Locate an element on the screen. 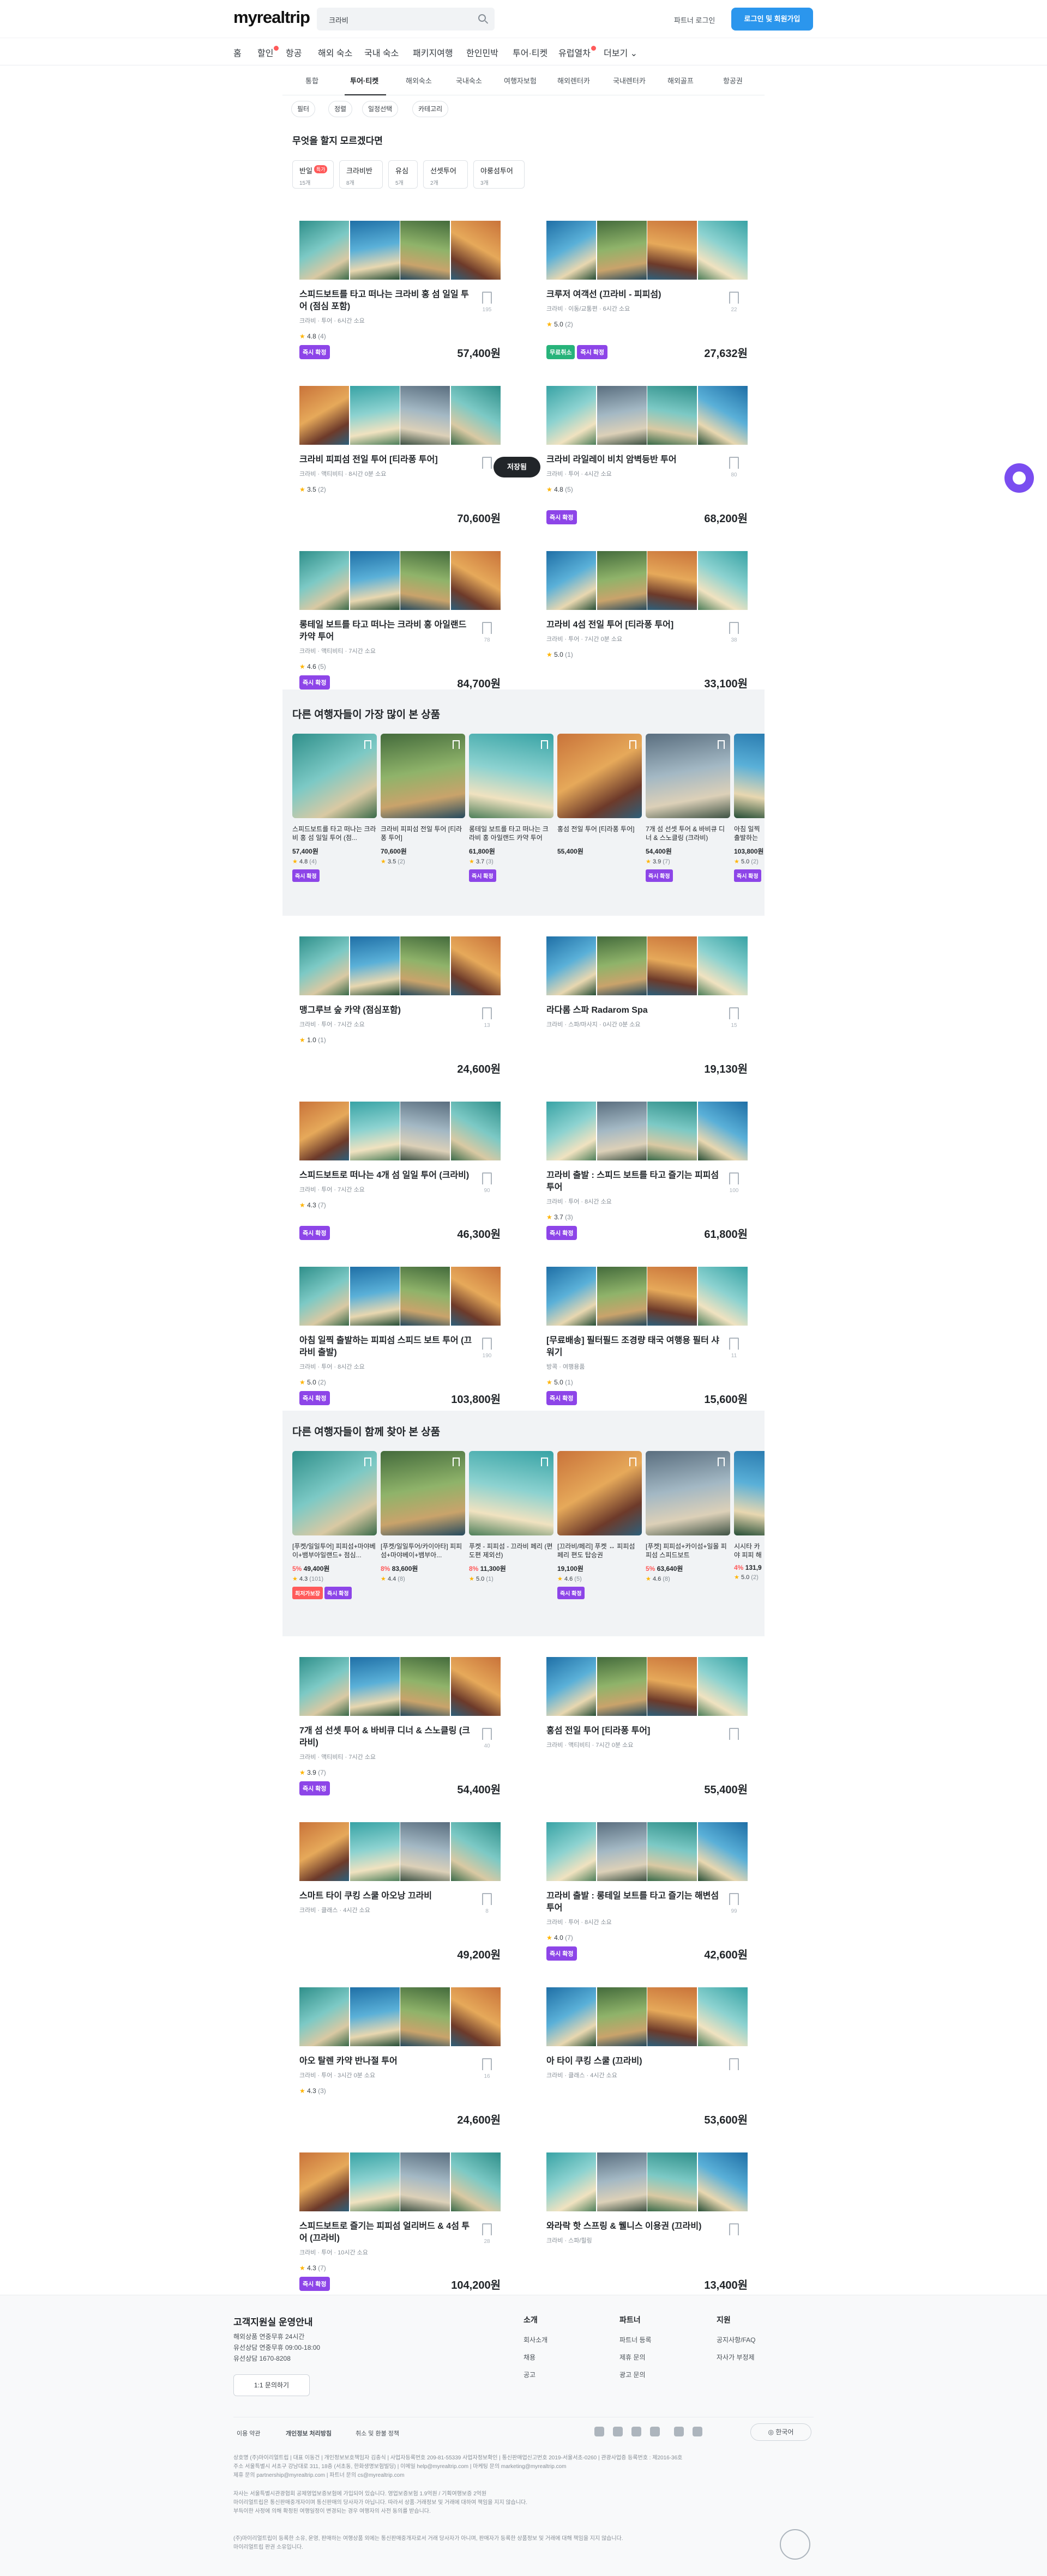  youtube-icon is located at coordinates (655, 2431).